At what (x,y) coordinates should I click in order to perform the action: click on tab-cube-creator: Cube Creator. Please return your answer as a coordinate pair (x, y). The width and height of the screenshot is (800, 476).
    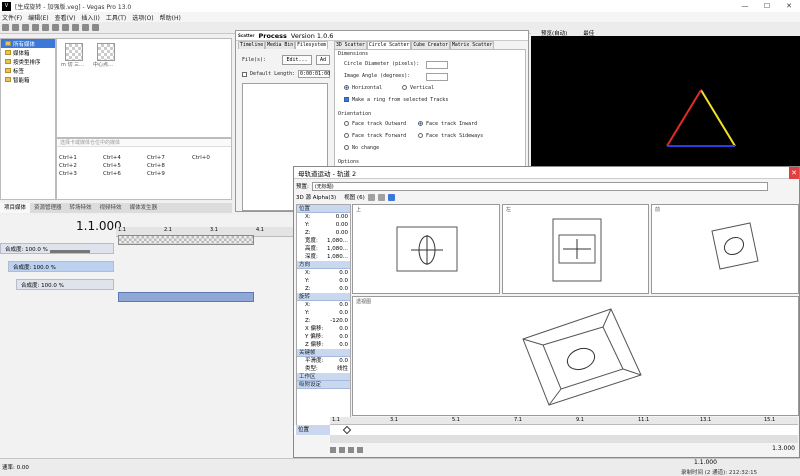
    Looking at the image, I should click on (430, 45).